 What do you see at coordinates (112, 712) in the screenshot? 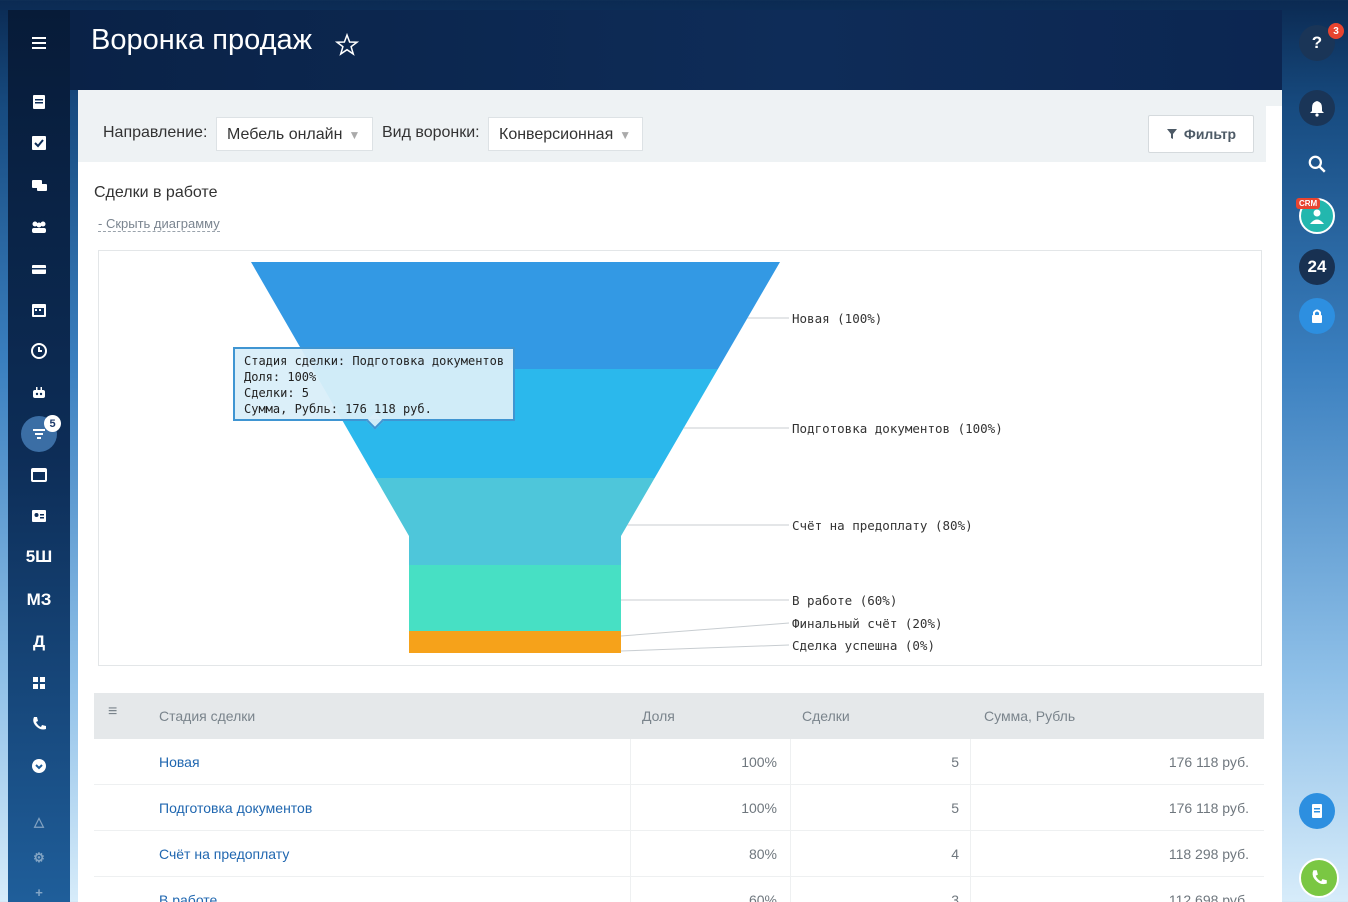
I see `column-settings-icon: ≡` at bounding box center [112, 712].